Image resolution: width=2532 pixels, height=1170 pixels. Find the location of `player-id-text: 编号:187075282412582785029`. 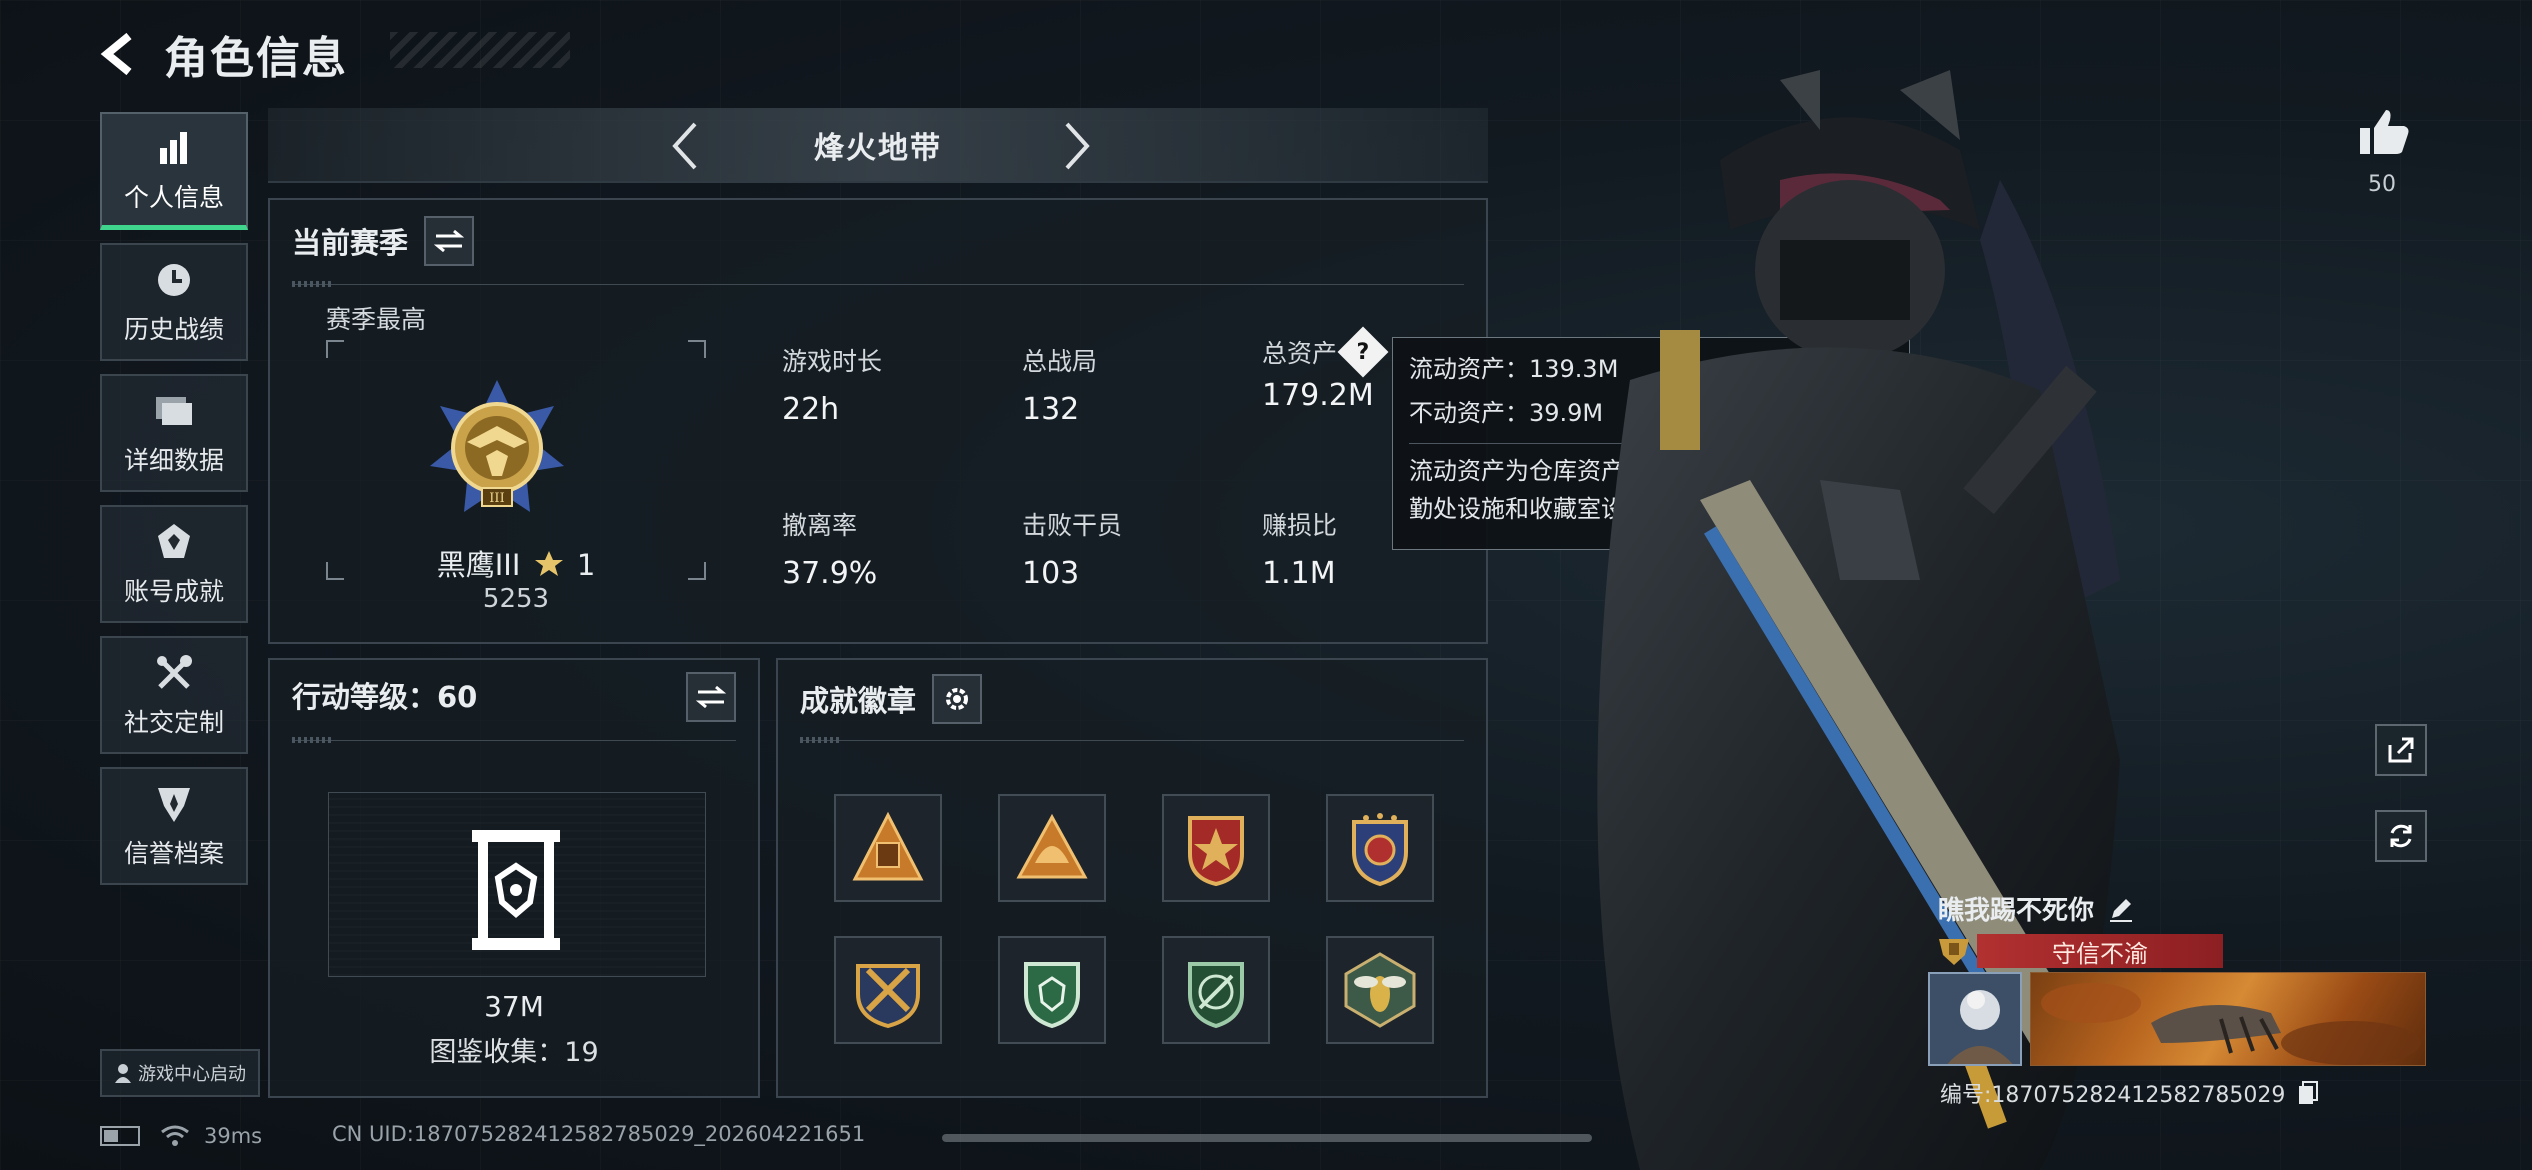

player-id-text: 编号:187075282412582785029 is located at coordinates (2113, 1095).